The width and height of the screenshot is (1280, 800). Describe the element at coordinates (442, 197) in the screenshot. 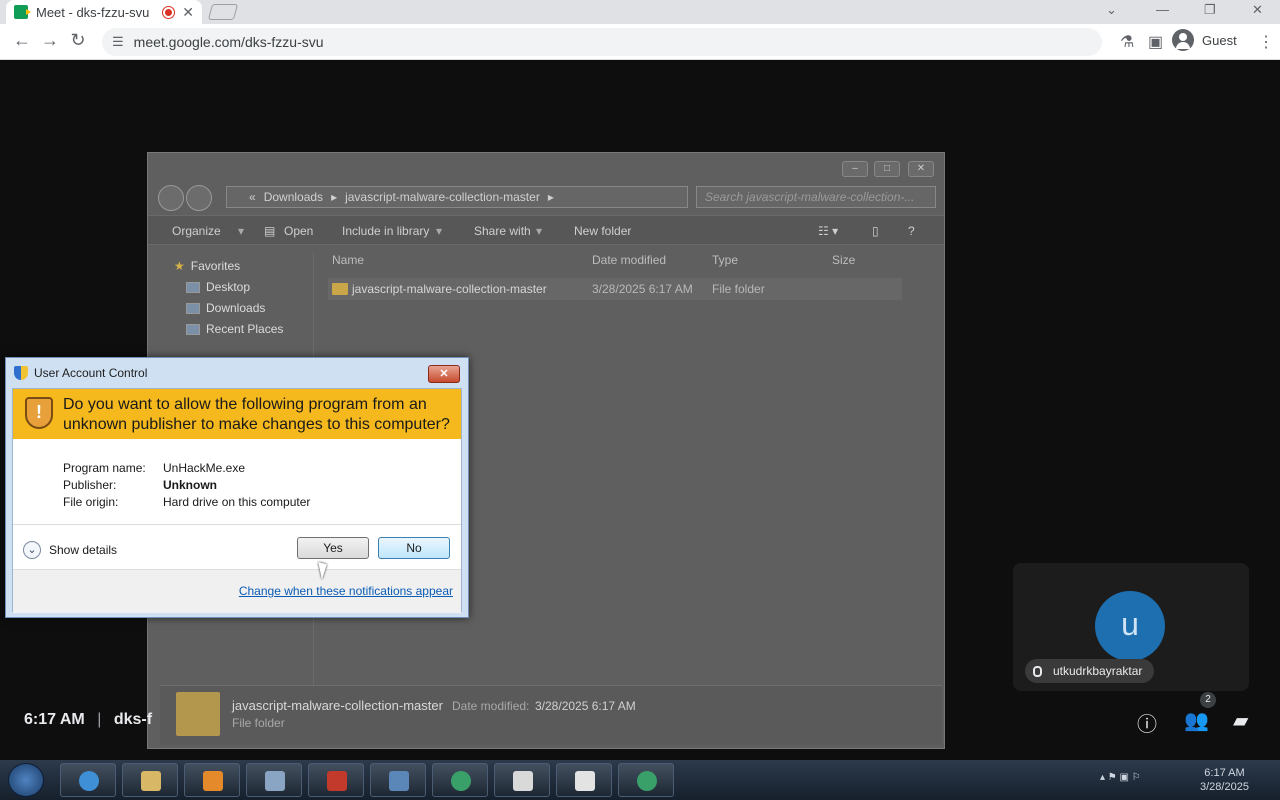

I see `breadcrumb-folder: javascript-malware-collection-master` at that location.